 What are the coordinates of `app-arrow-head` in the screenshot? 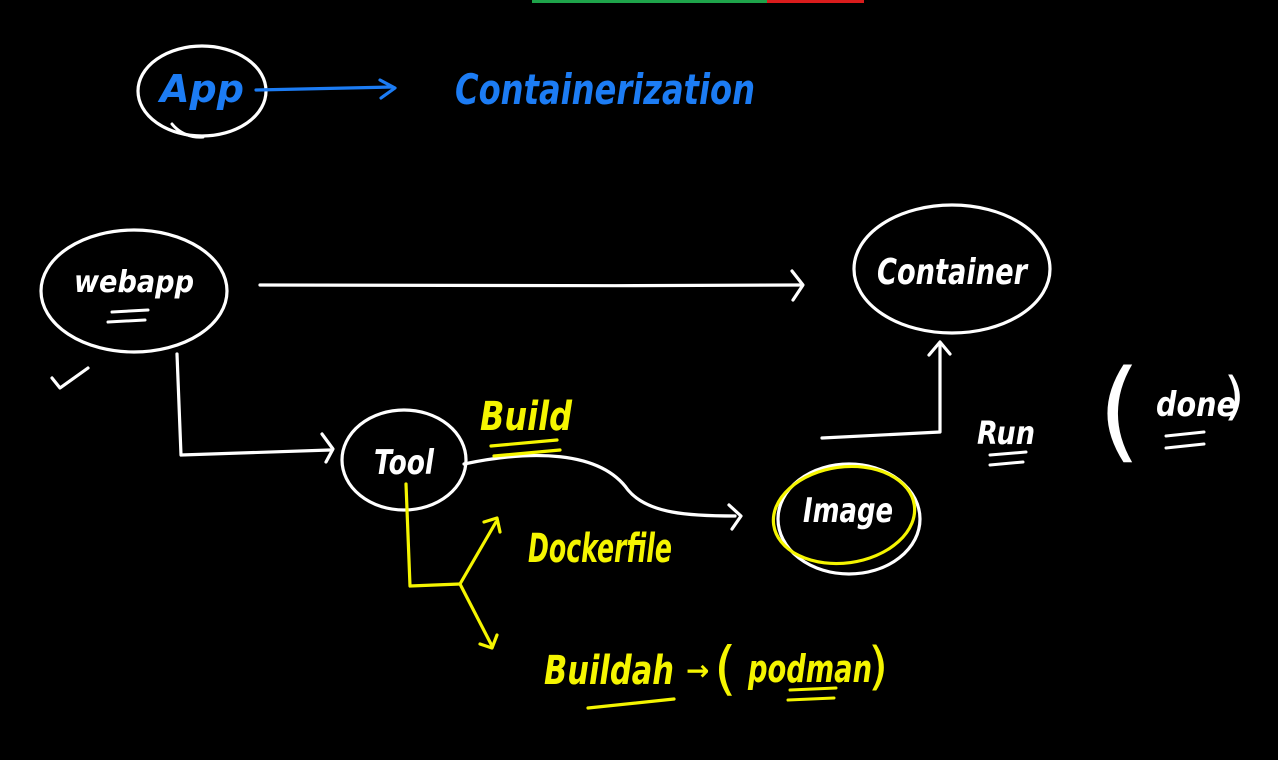 It's located at (387, 89).